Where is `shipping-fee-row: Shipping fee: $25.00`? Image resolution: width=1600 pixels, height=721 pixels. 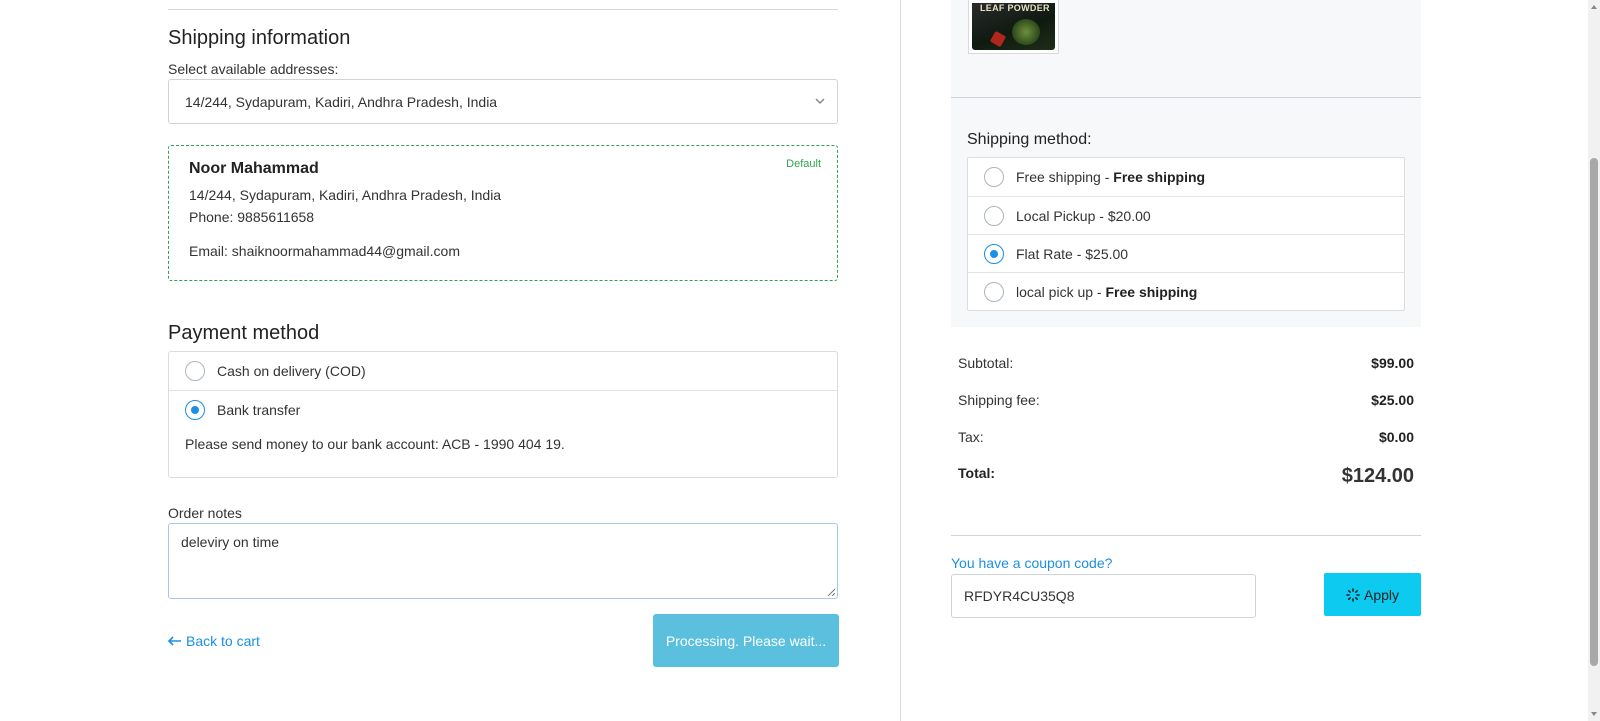 shipping-fee-row: Shipping fee: $25.00 is located at coordinates (1186, 400).